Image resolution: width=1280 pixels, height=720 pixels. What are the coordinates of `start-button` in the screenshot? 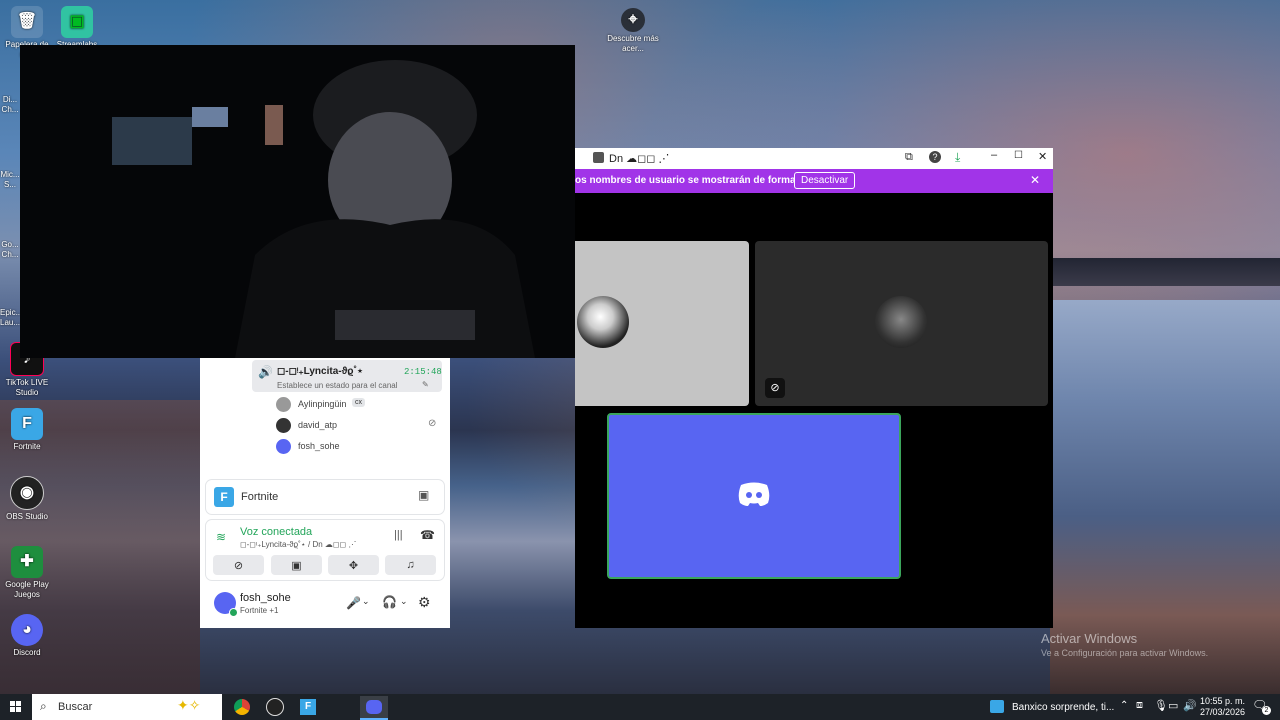 It's located at (16, 707).